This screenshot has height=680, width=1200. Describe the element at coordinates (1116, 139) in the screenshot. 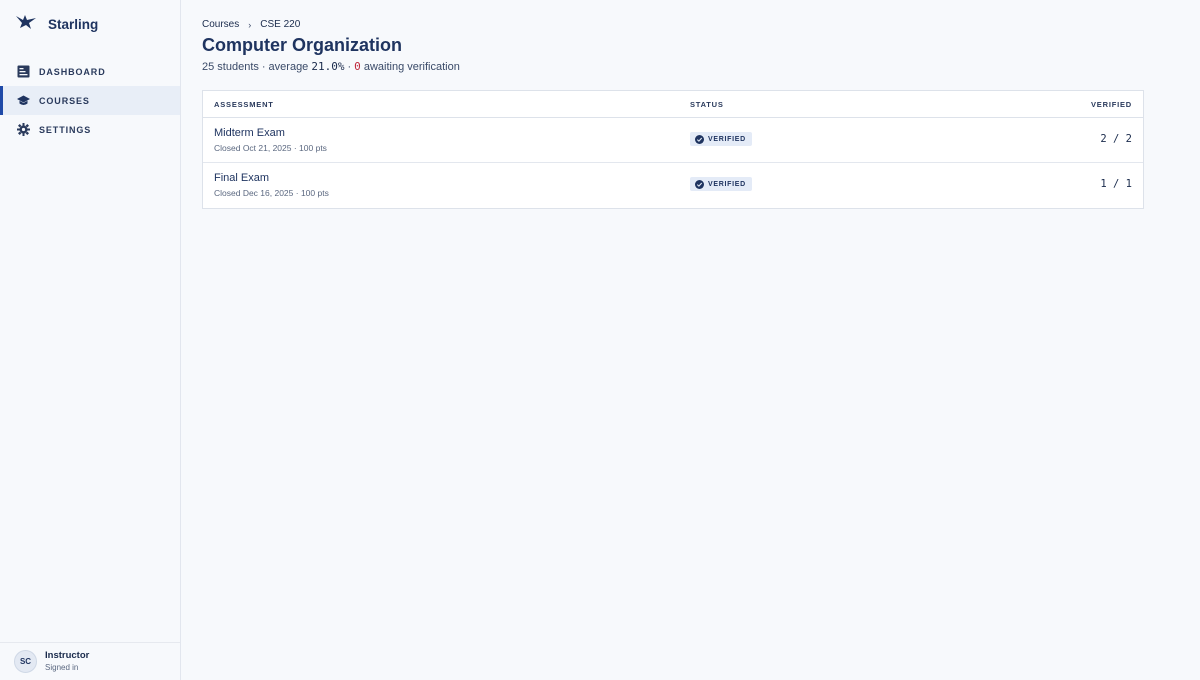

I see `verified-count: 2 / 2` at that location.